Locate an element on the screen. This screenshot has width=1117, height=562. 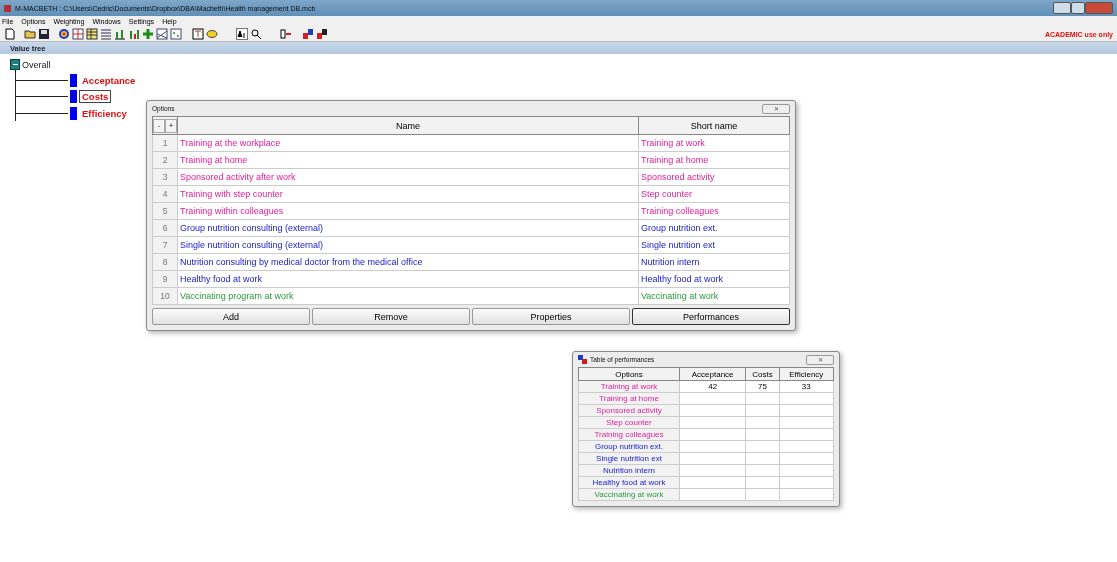
option-name: Training with step counter is located at coordinates (231, 194).